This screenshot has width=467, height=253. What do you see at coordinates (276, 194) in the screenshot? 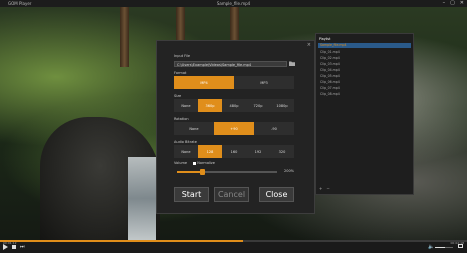
I see `close-button: Close` at bounding box center [276, 194].